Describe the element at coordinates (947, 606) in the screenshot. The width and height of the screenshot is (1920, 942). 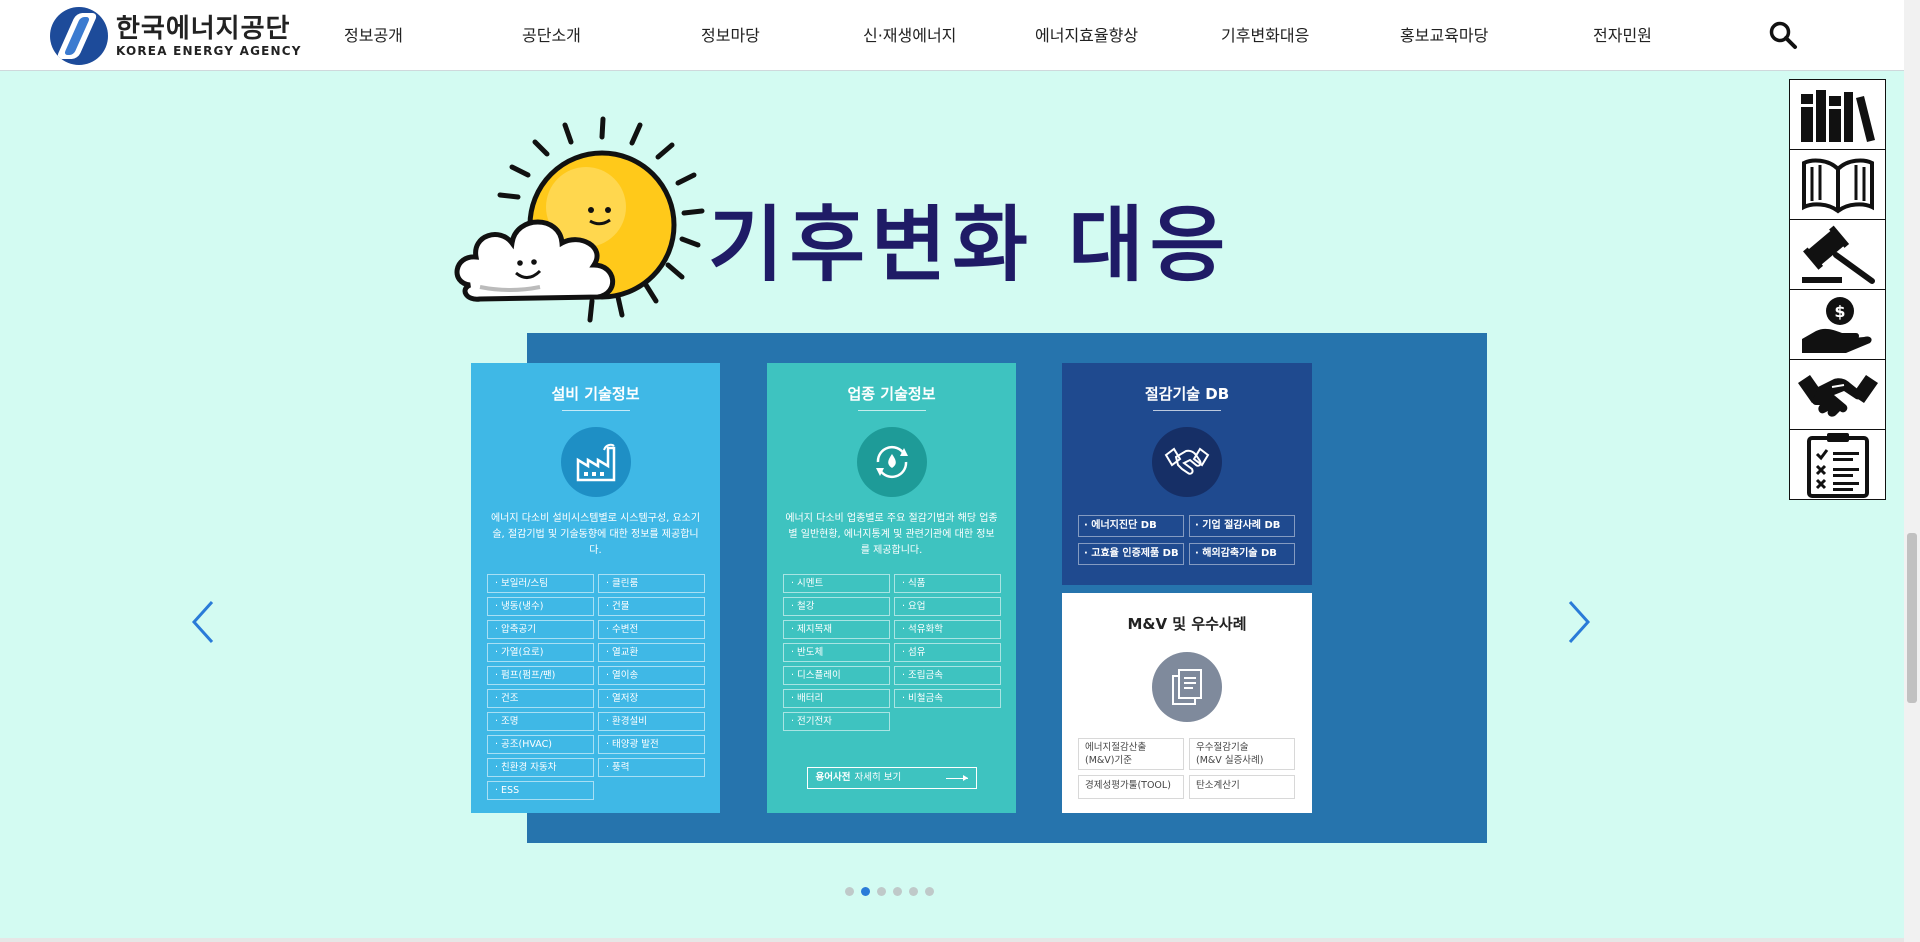
I see `industry-item: 요업` at that location.